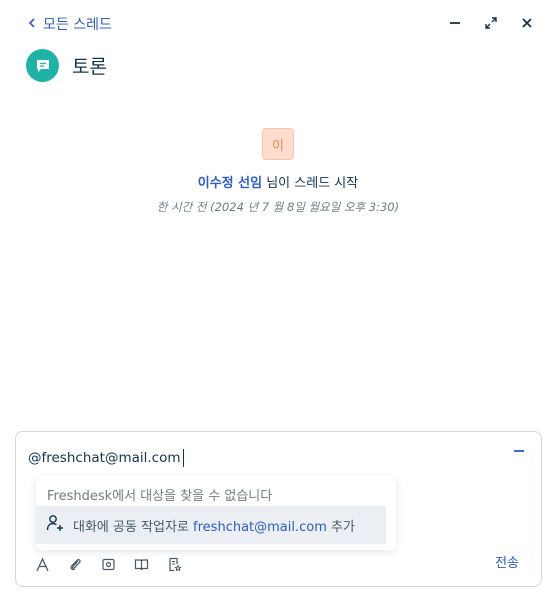  I want to click on knowledge-base-button, so click(141, 564).